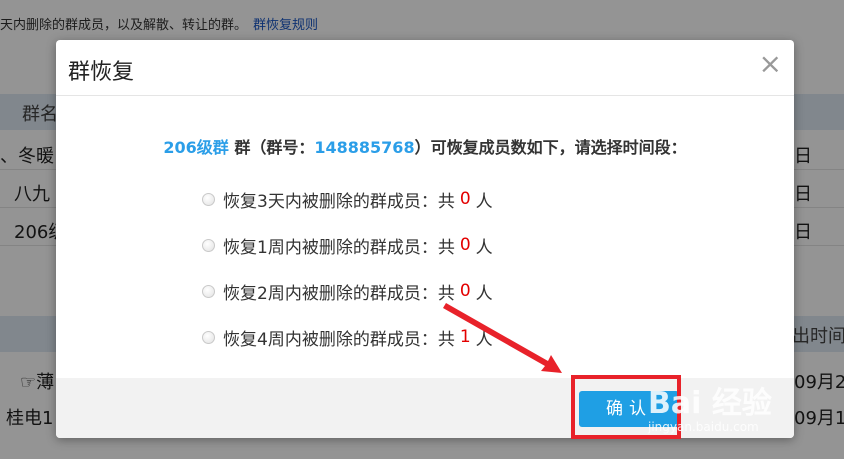 The image size is (844, 459). Describe the element at coordinates (703, 427) in the screenshot. I see `watermark-url: jingyan.baidu.com` at that location.